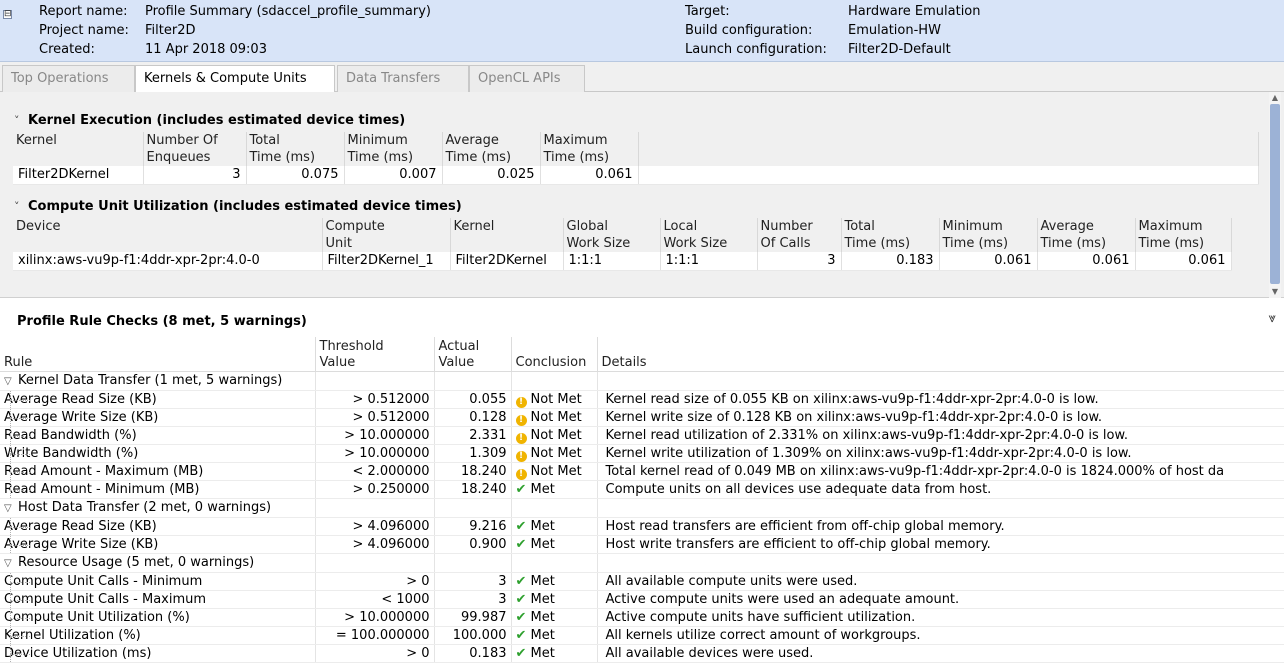  I want to click on build-config-row: Build configuration: Emulation-HW, so click(642, 30).